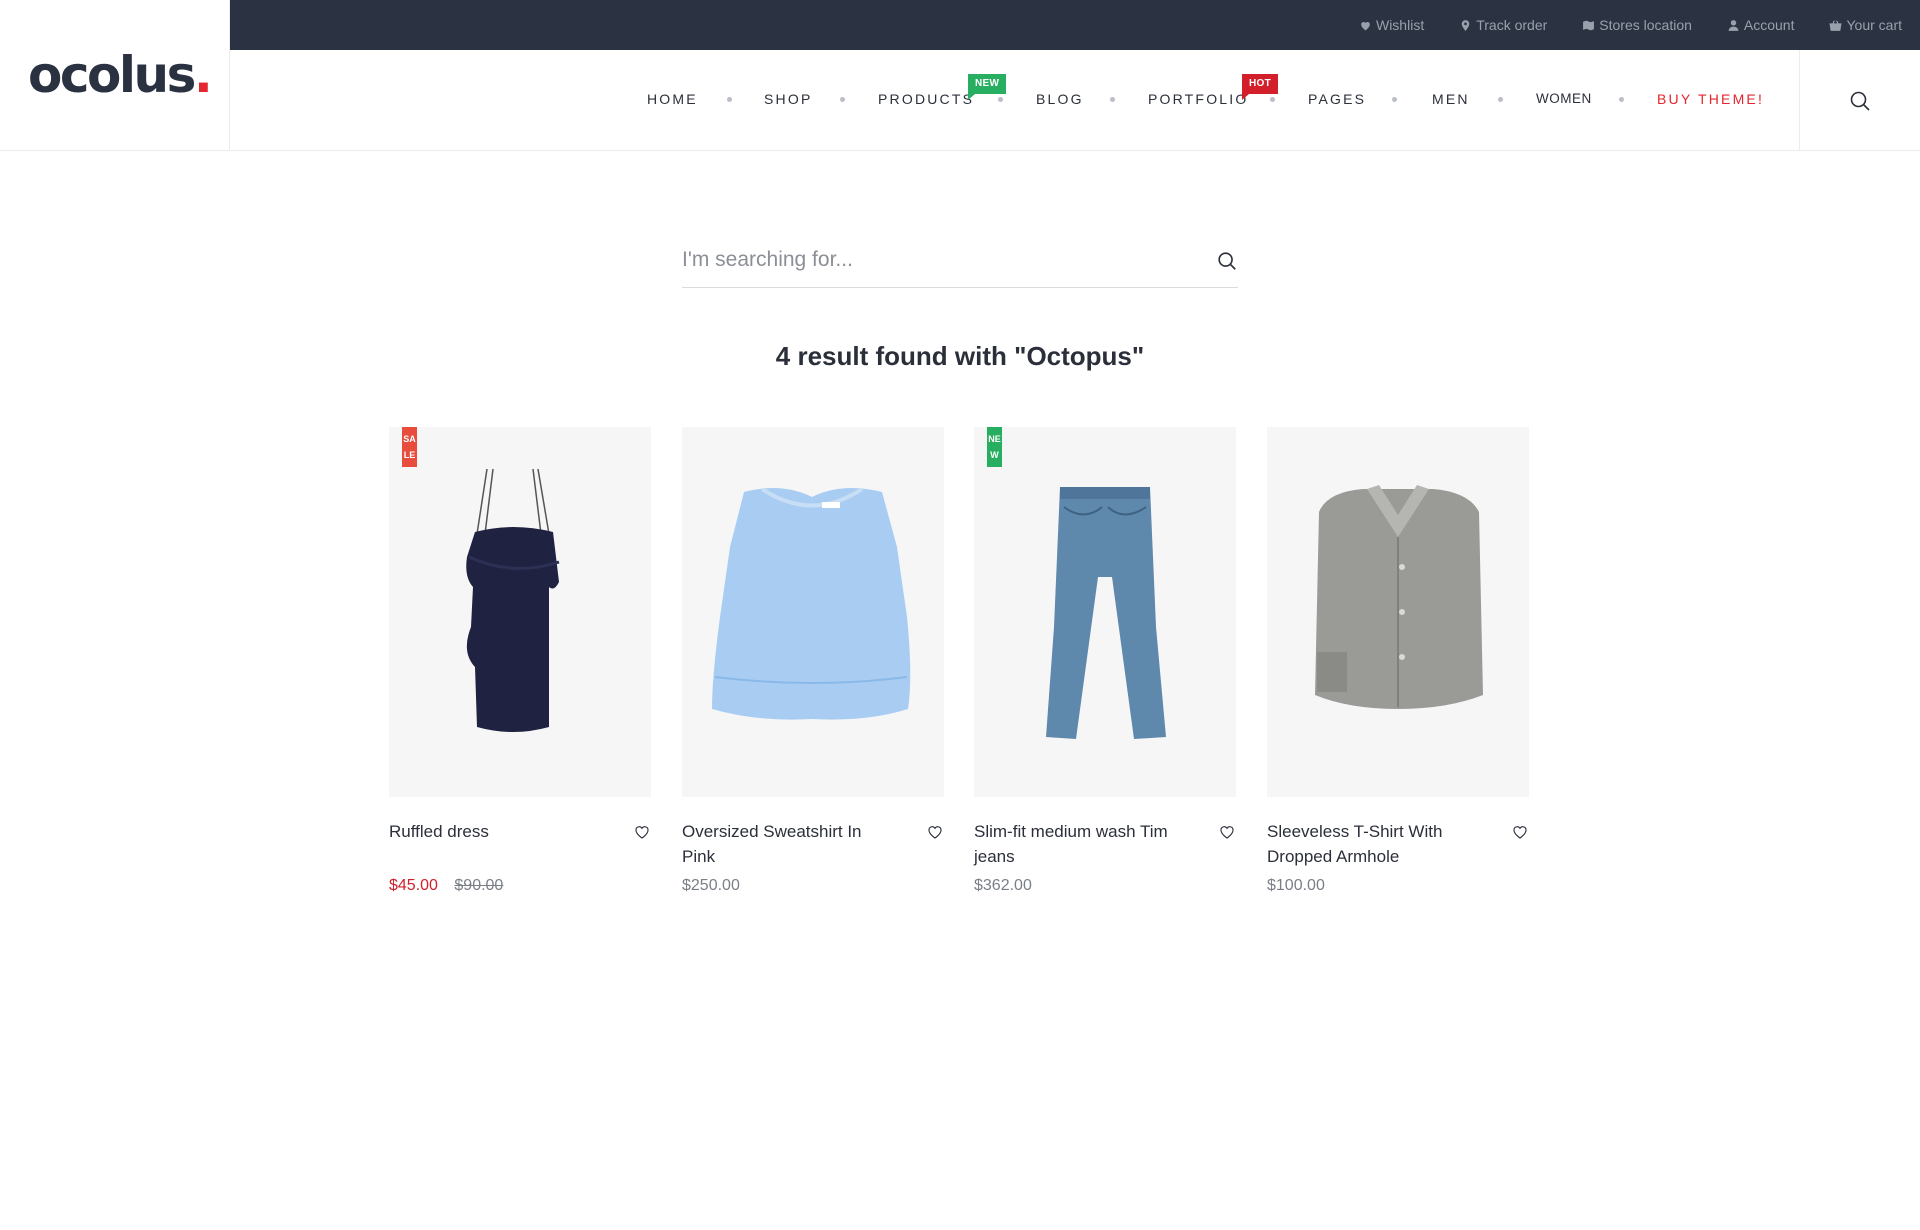 The image size is (1920, 1230). I want to click on cart-label: Your cart, so click(1874, 25).